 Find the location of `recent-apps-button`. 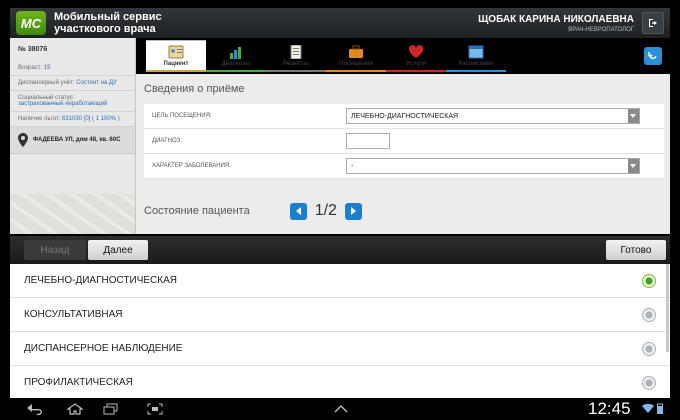

recent-apps-button is located at coordinates (111, 409).